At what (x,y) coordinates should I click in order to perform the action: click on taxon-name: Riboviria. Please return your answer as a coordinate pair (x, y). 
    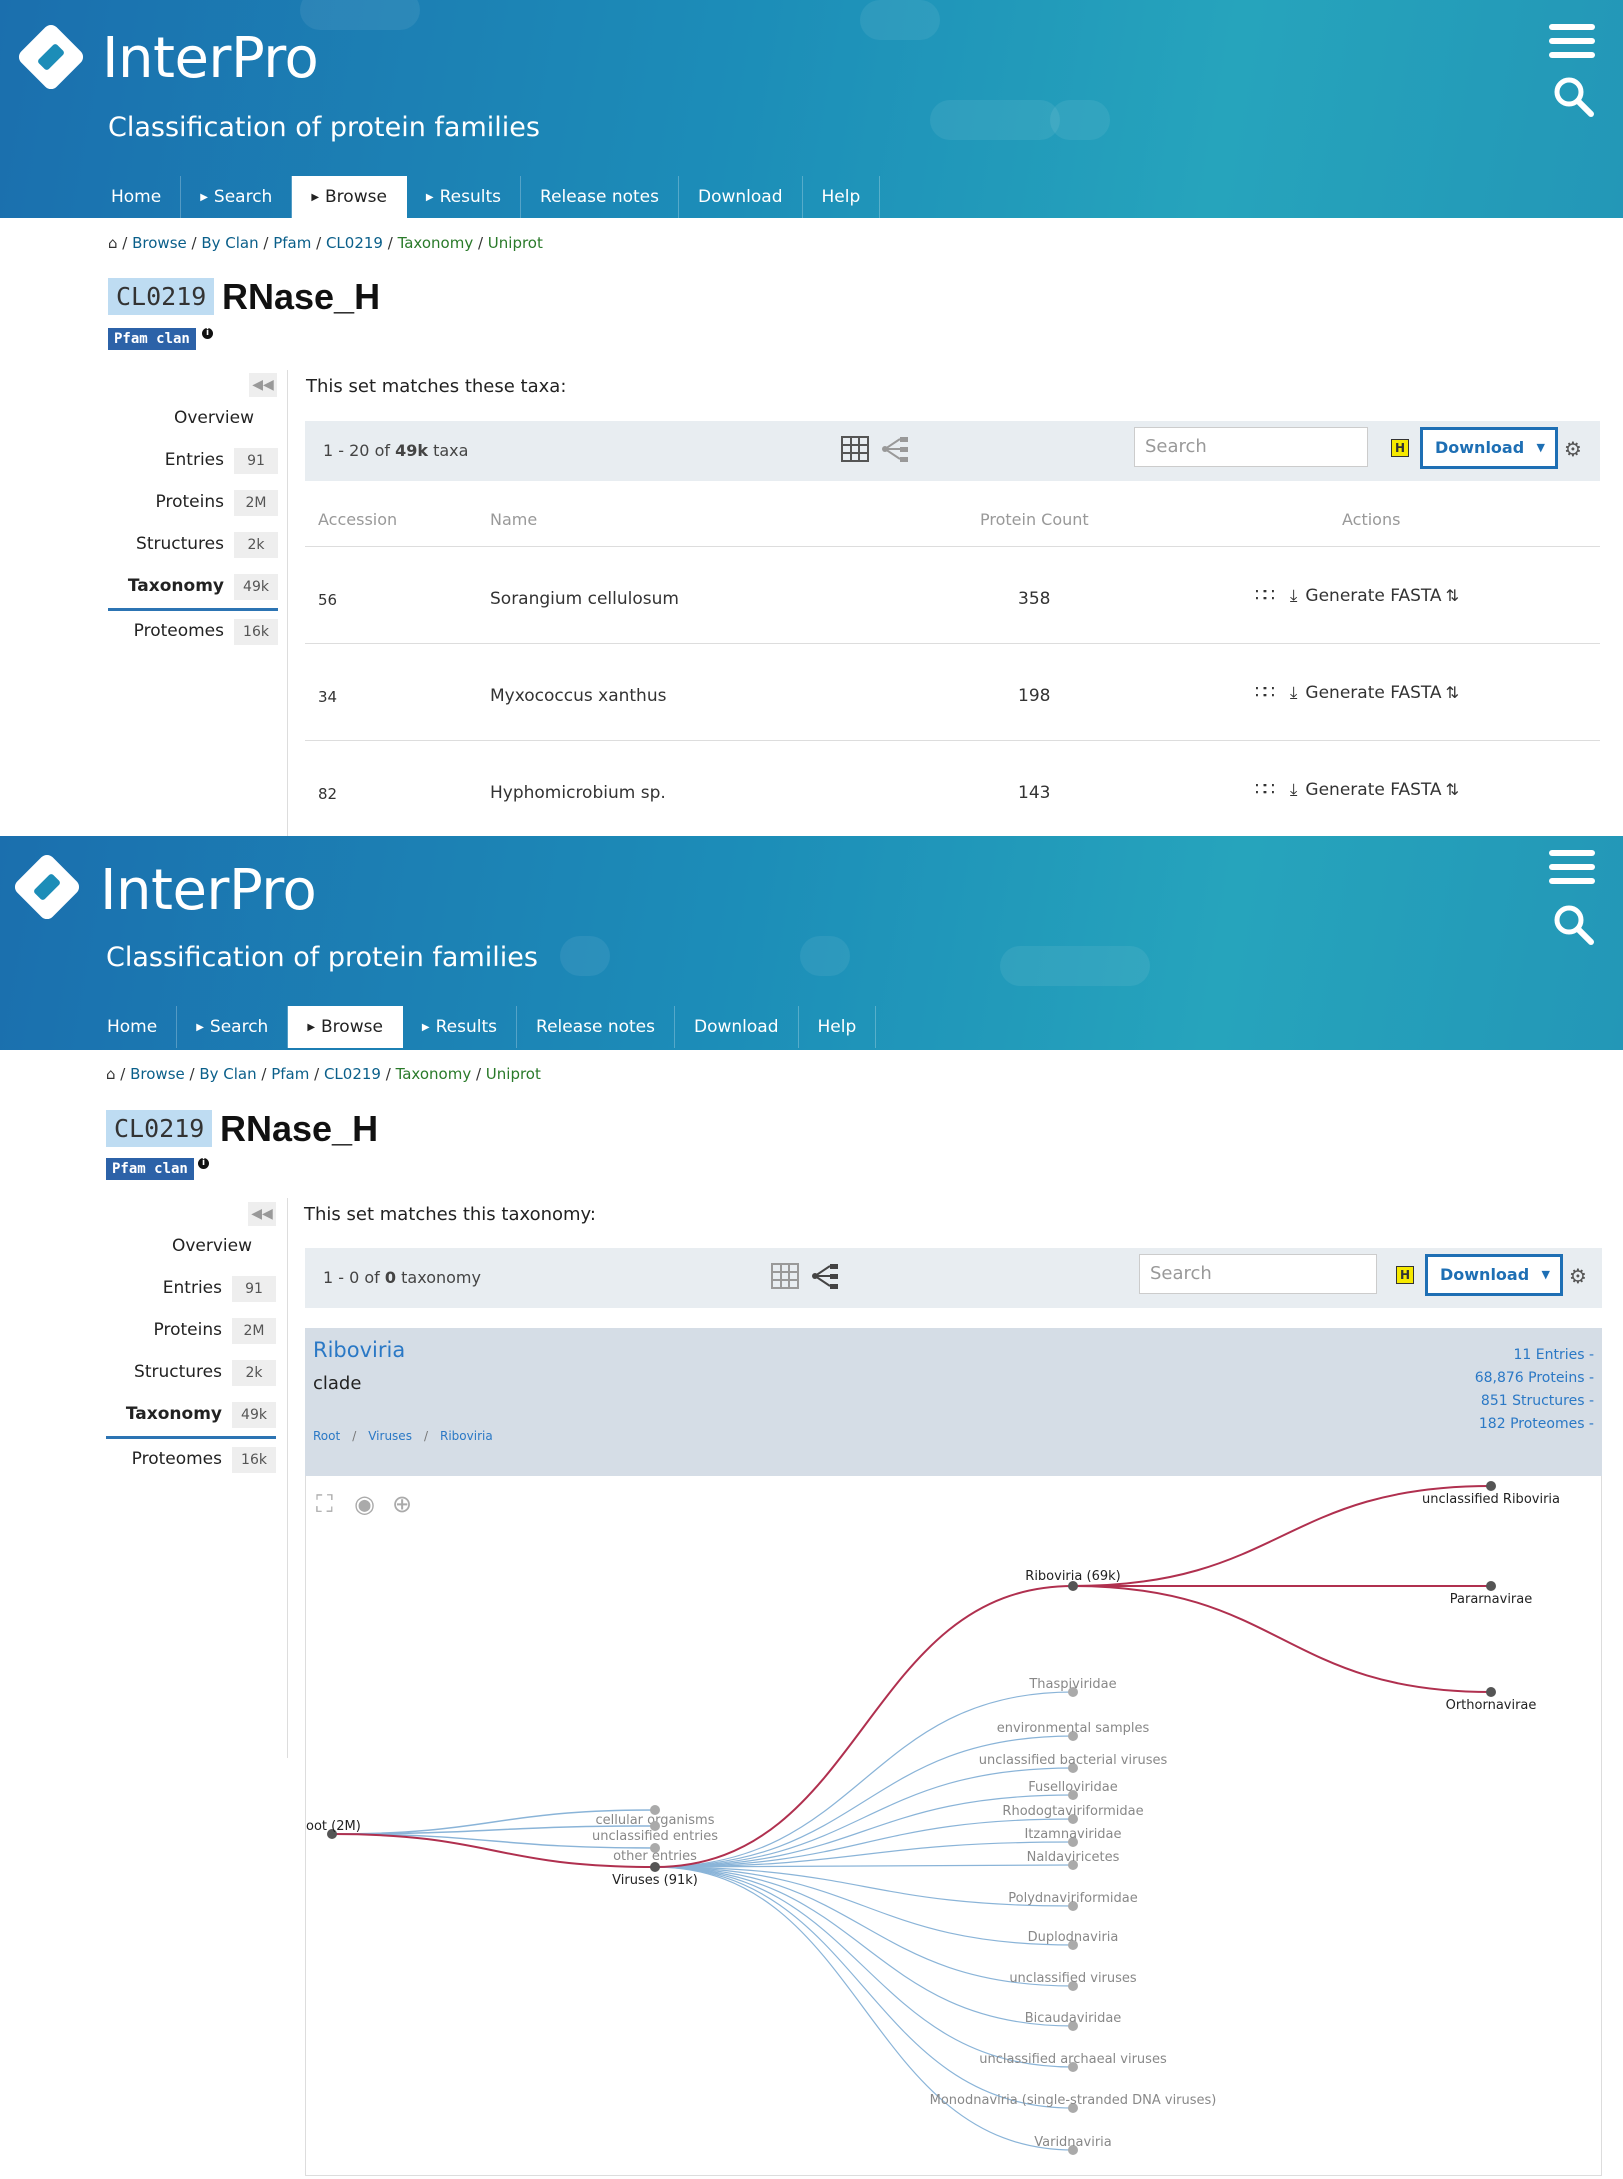
    Looking at the image, I should click on (359, 1350).